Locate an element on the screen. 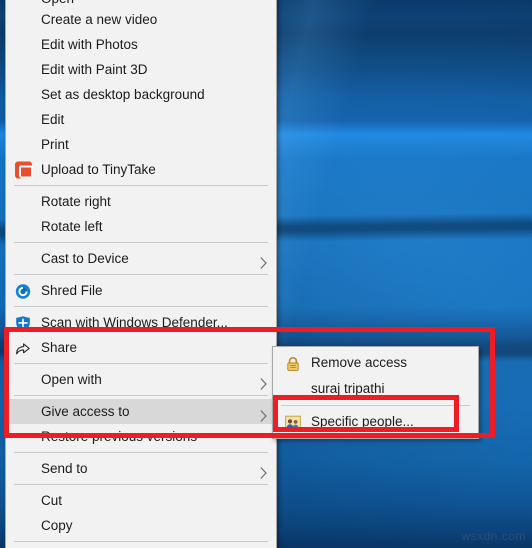 The width and height of the screenshot is (532, 548). menu-item-print: Print is located at coordinates (141, 144).